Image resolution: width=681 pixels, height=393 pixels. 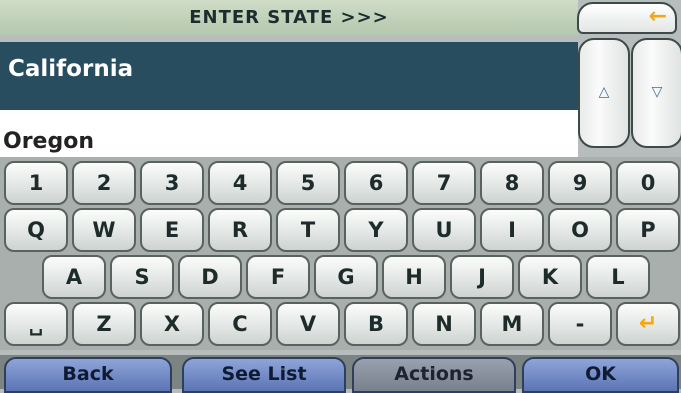 What do you see at coordinates (346, 277) in the screenshot?
I see `key-g: G` at bounding box center [346, 277].